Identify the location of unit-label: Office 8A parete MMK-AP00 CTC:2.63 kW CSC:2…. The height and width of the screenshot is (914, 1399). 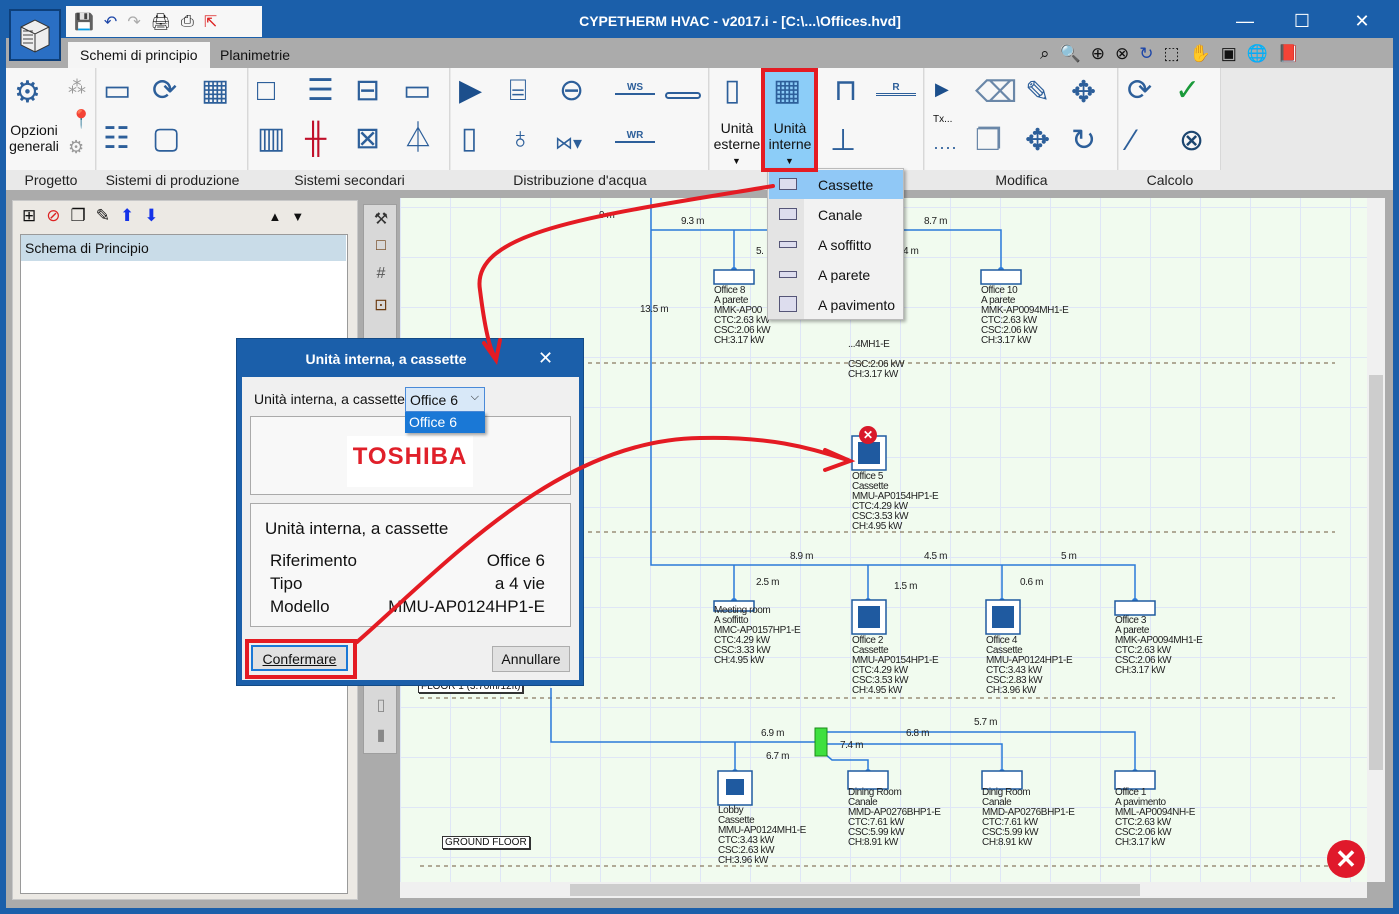
(742, 316).